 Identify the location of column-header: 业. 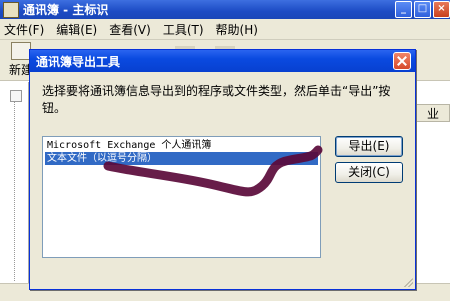
(433, 113).